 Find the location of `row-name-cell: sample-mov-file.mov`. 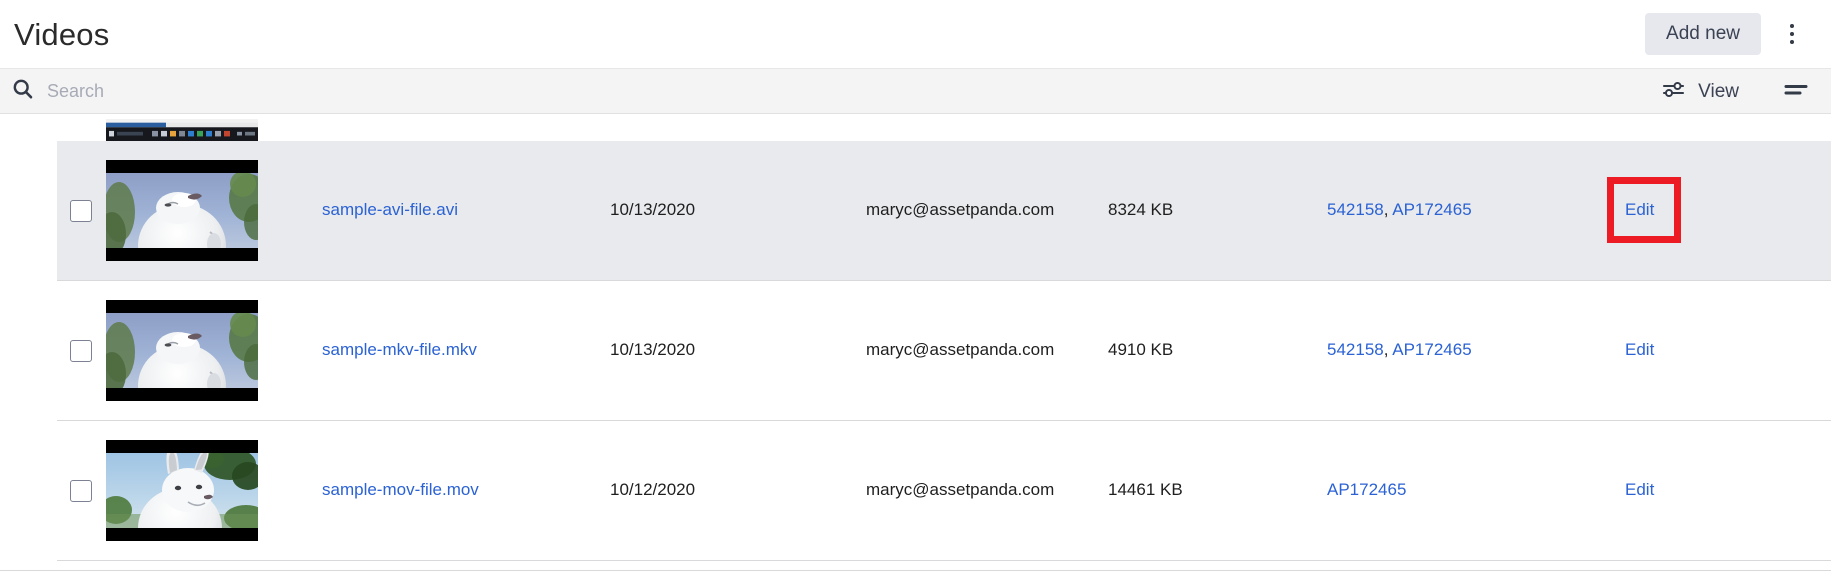

row-name-cell: sample-mov-file.mov is located at coordinates (445, 490).